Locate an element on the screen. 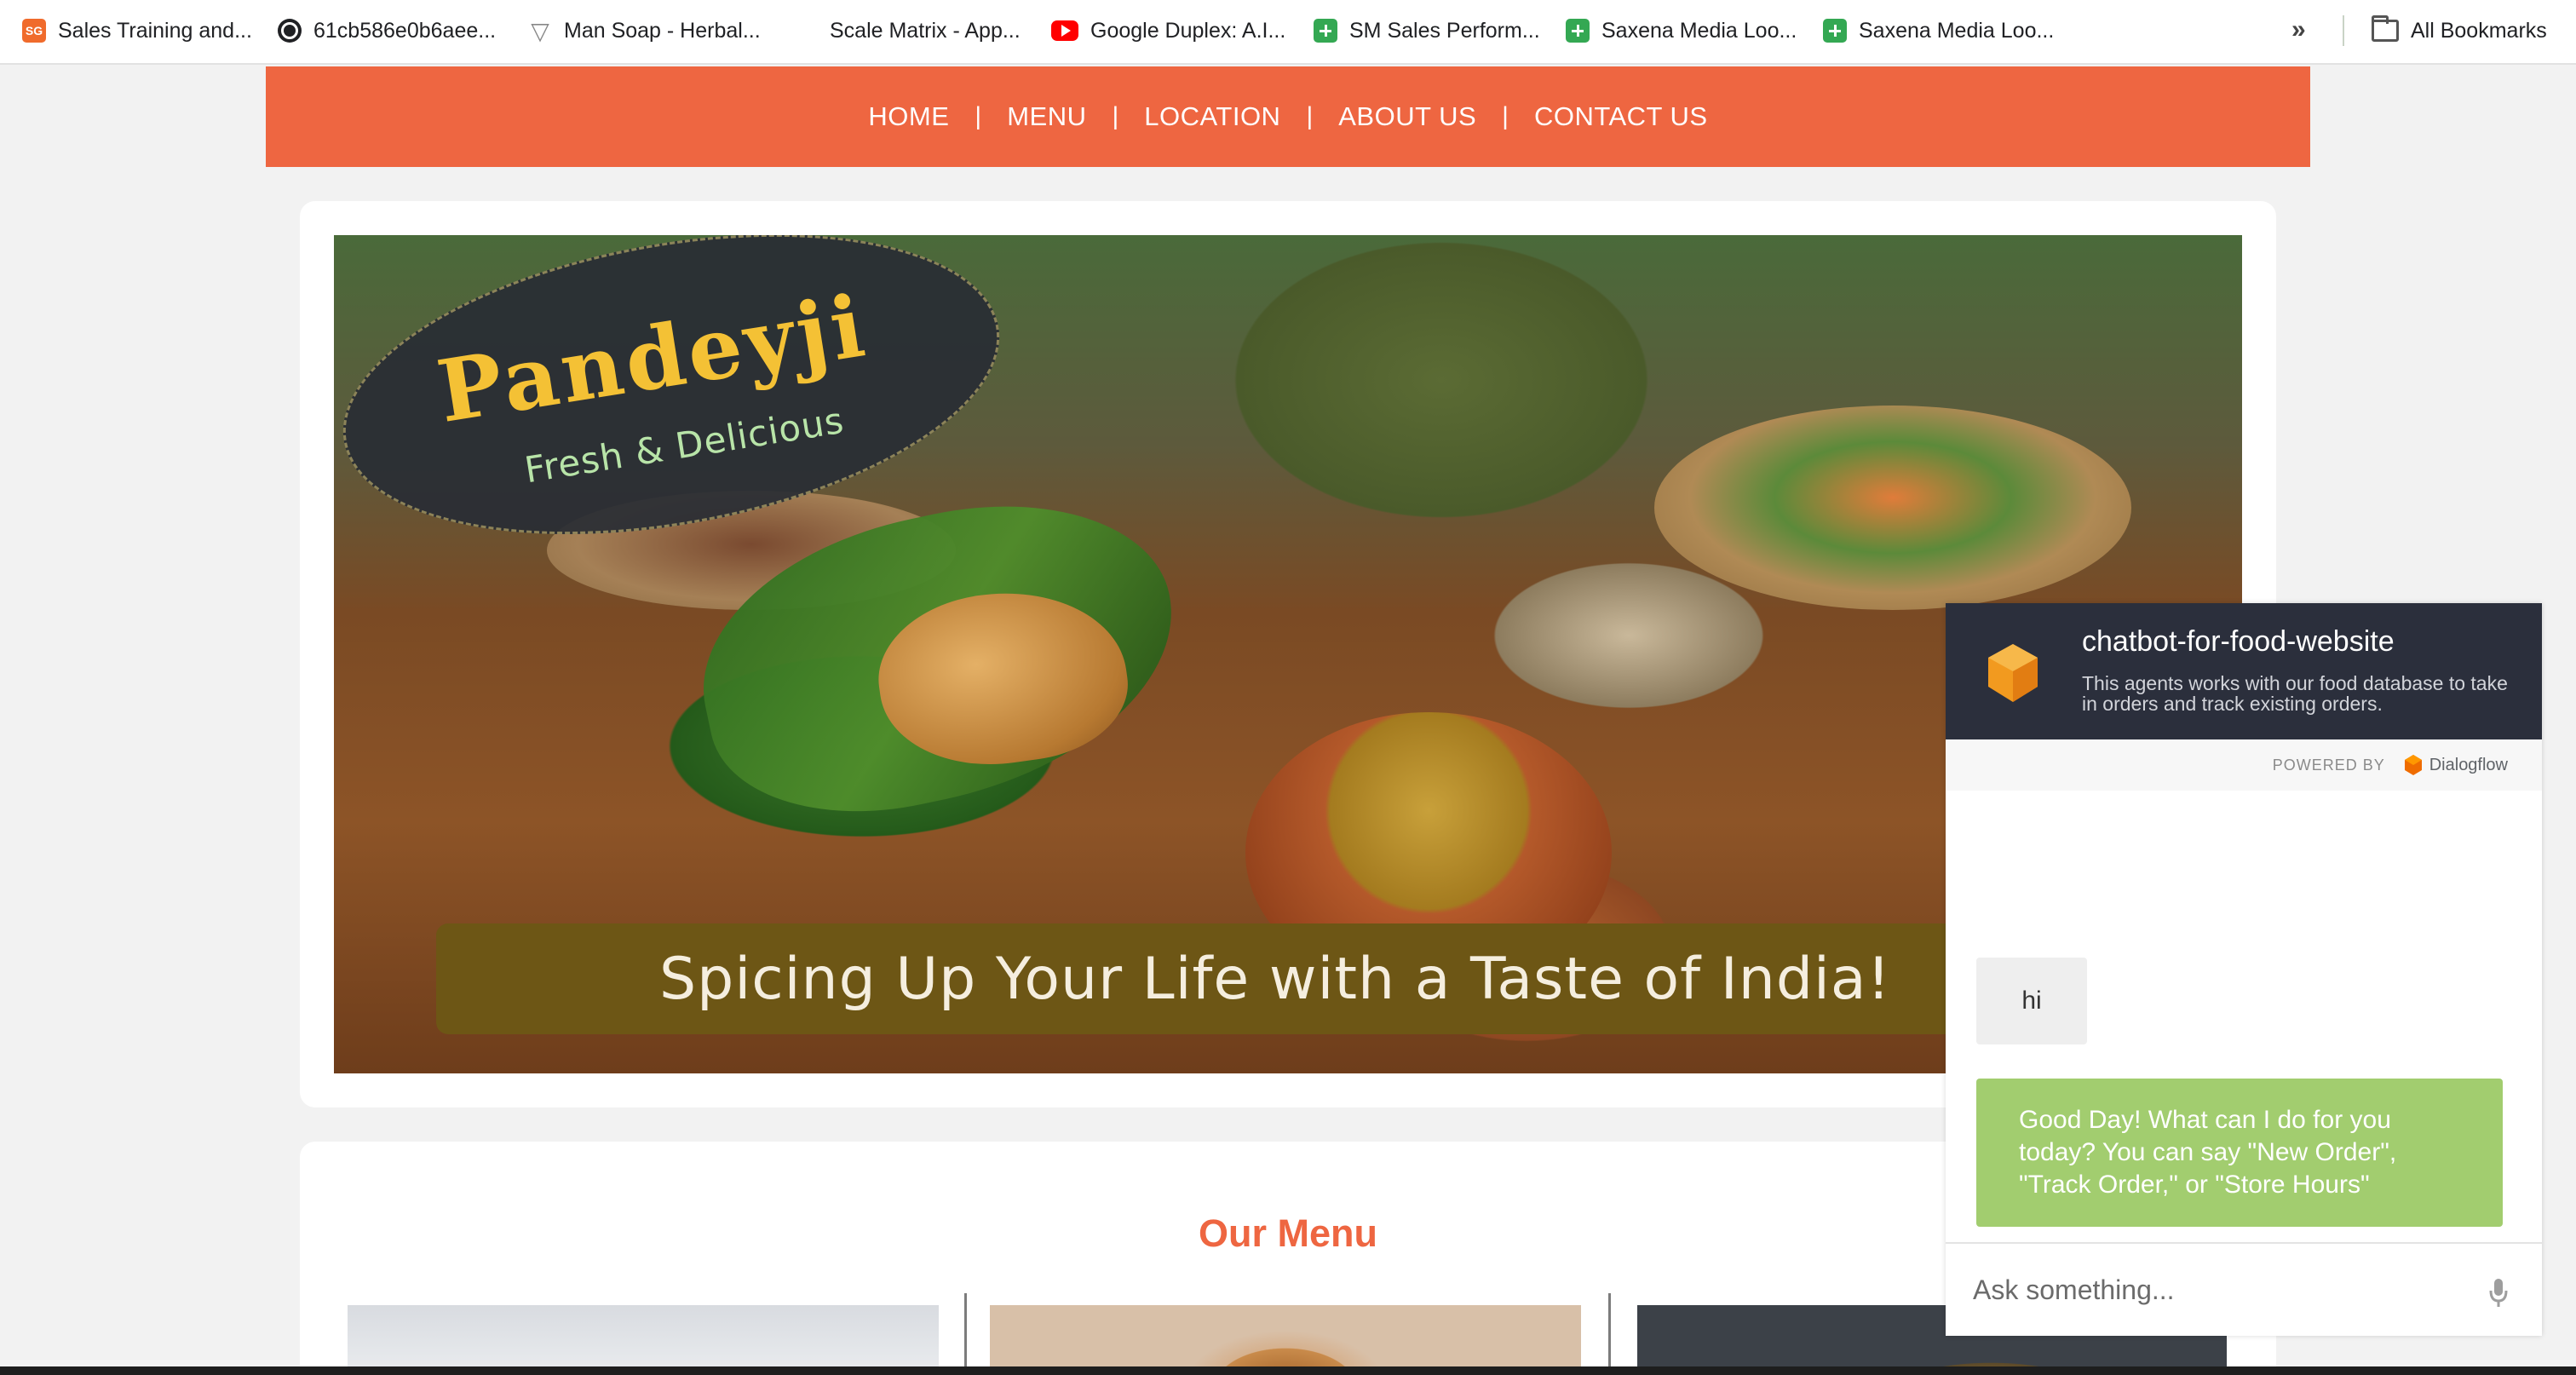 The width and height of the screenshot is (2576, 1375). chat-input is located at coordinates (2220, 1290).